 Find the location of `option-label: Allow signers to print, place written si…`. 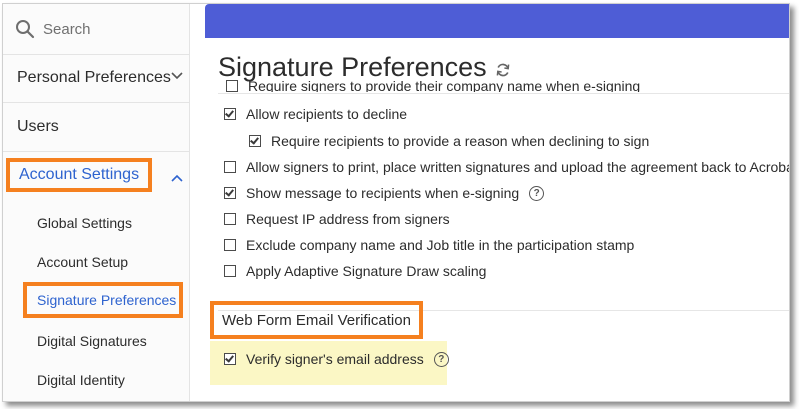

option-label: Allow signers to print, place written si… is located at coordinates (518, 167).